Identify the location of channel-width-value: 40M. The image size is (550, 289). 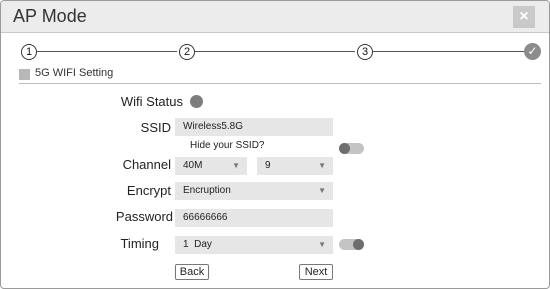
(193, 165).